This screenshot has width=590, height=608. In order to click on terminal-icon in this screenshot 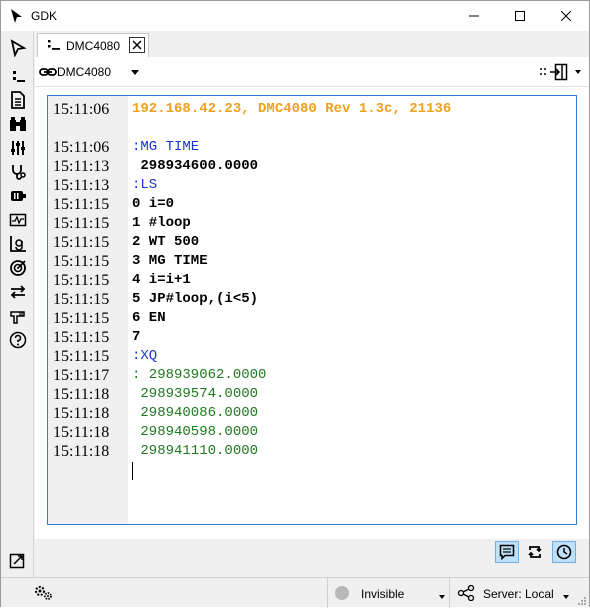, I will do `click(19, 76)`.